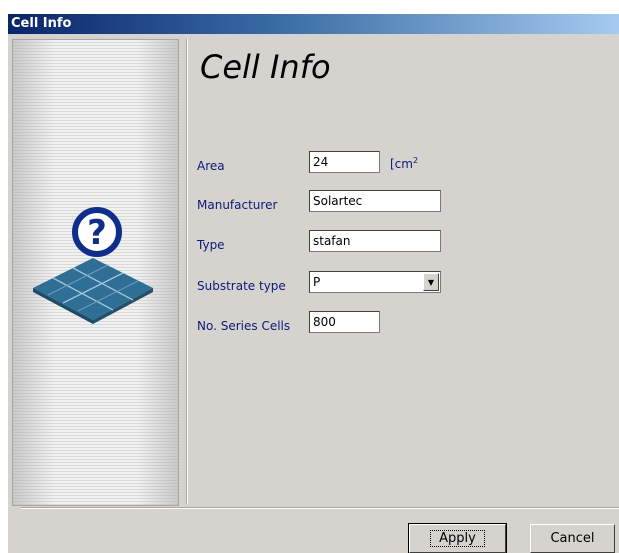 Image resolution: width=619 pixels, height=553 pixels. What do you see at coordinates (211, 166) in the screenshot?
I see `area-label: Area` at bounding box center [211, 166].